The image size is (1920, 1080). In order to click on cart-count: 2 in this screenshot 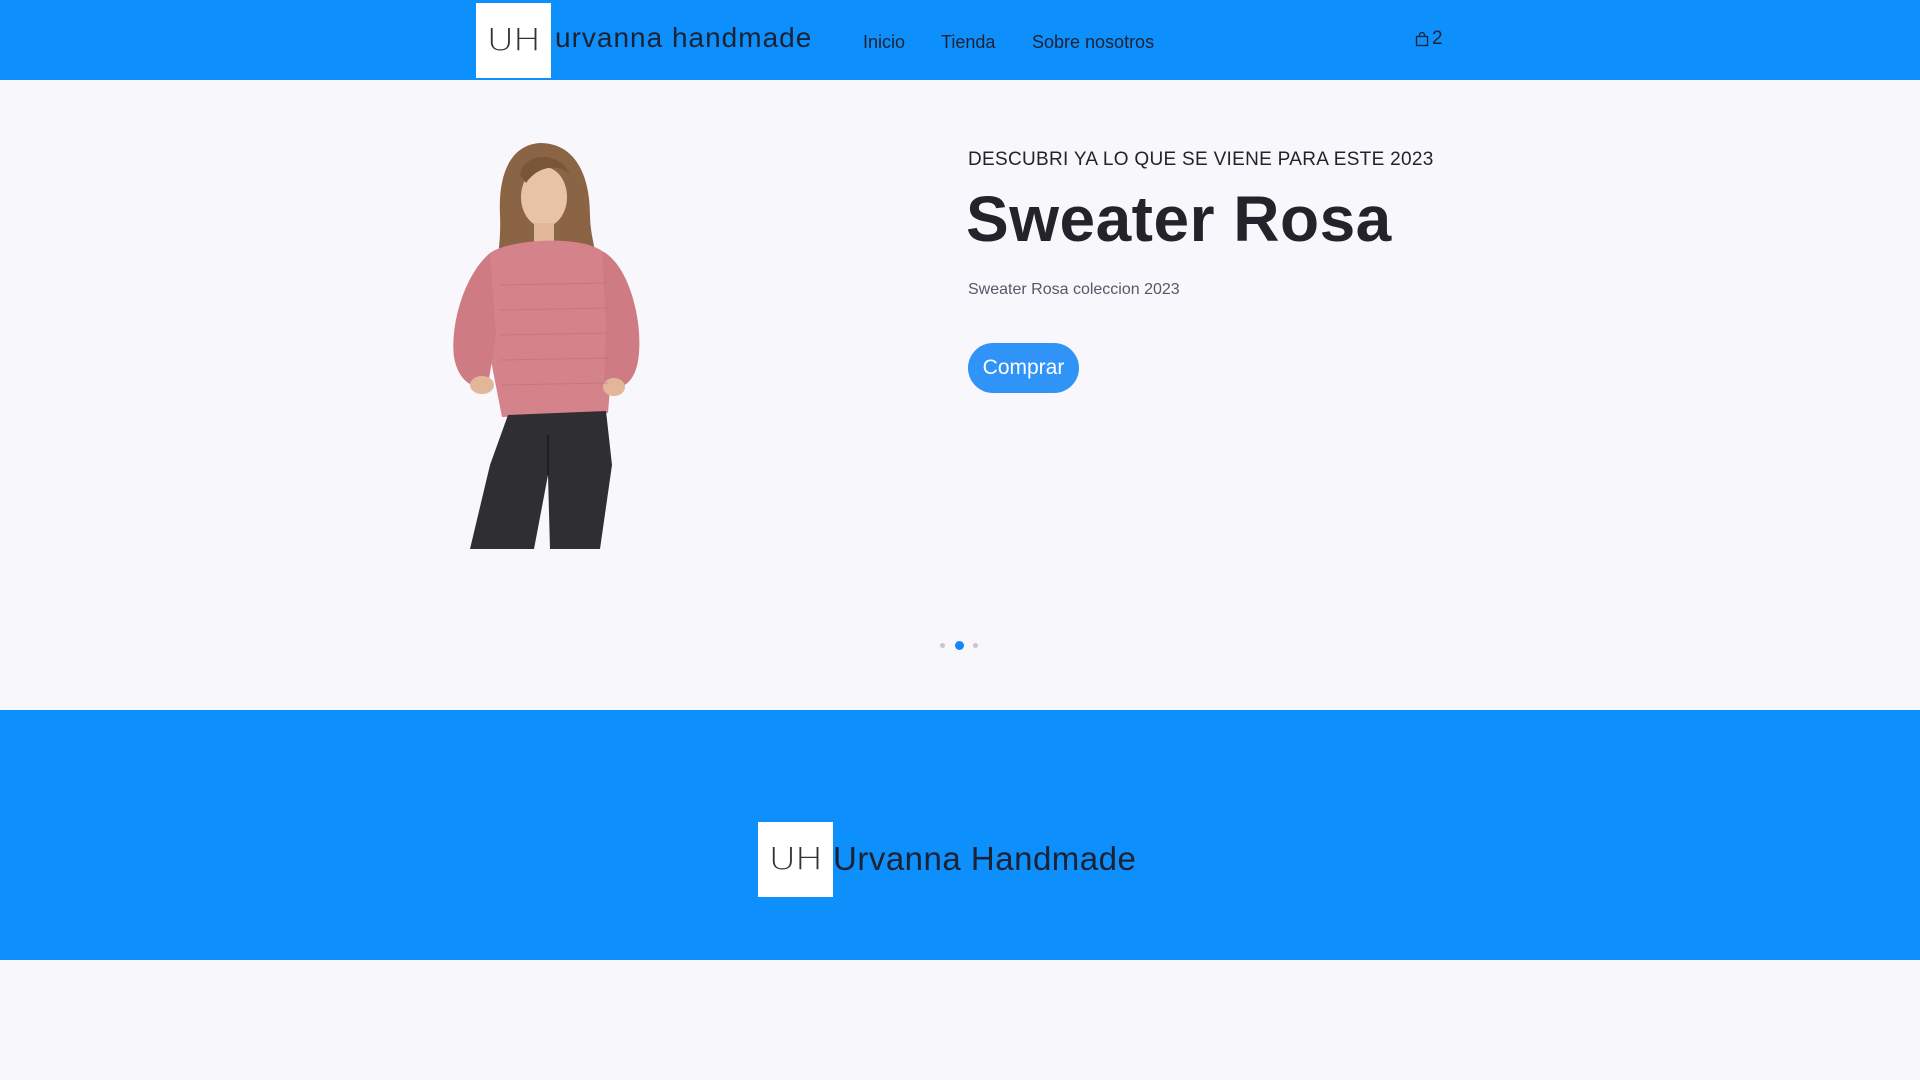, I will do `click(1437, 38)`.